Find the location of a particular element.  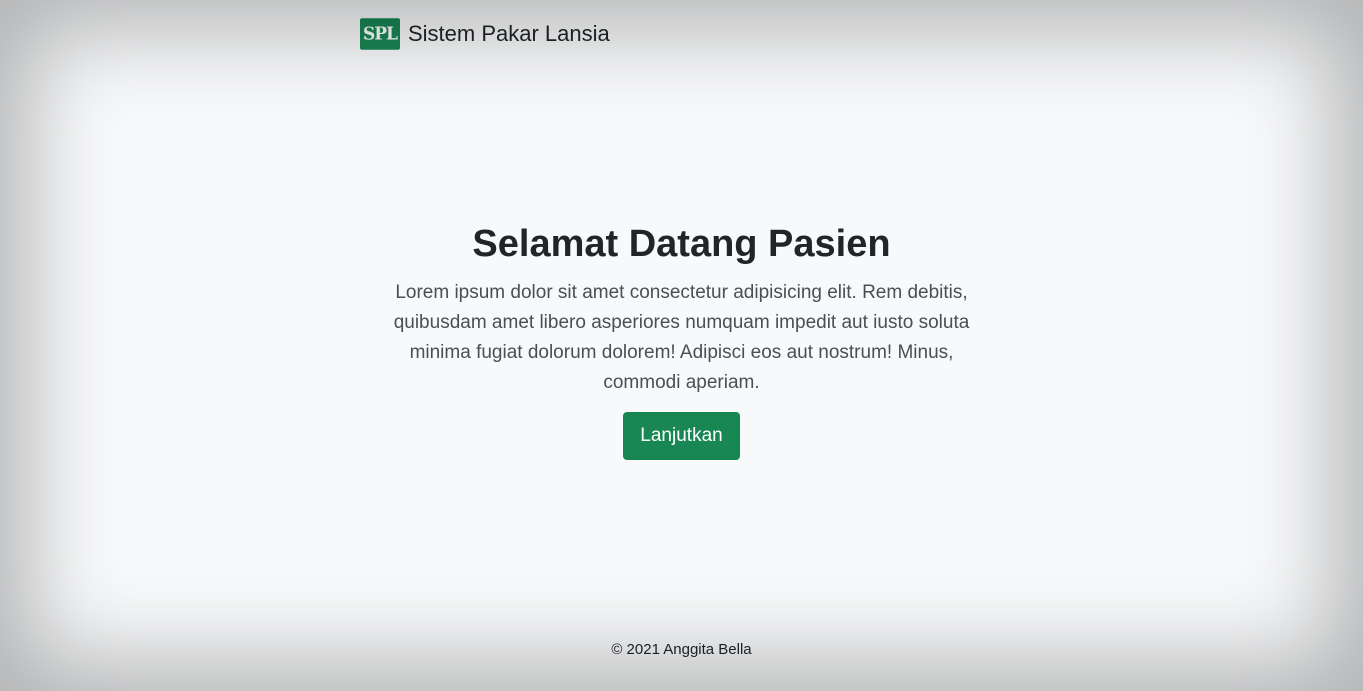

navbar: SPL Sistem Pakar Lansia is located at coordinates (485, 34).